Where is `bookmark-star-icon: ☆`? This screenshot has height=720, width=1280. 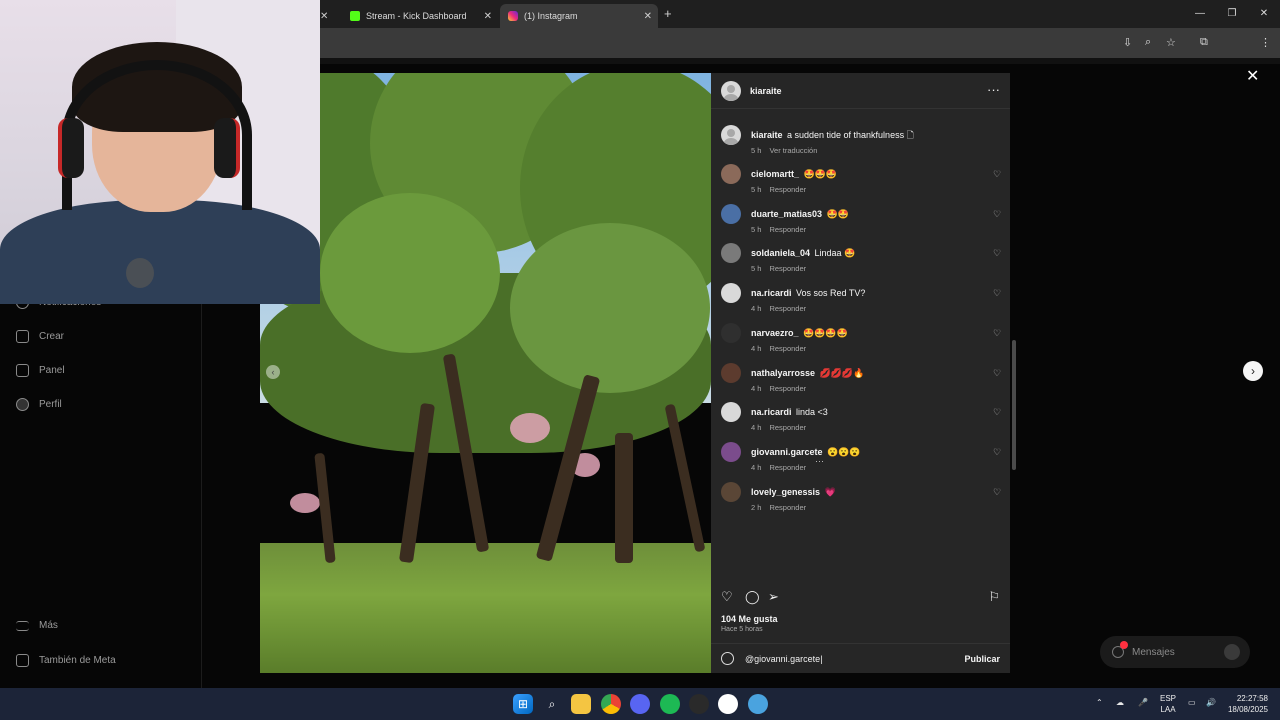 bookmark-star-icon: ☆ is located at coordinates (1171, 42).